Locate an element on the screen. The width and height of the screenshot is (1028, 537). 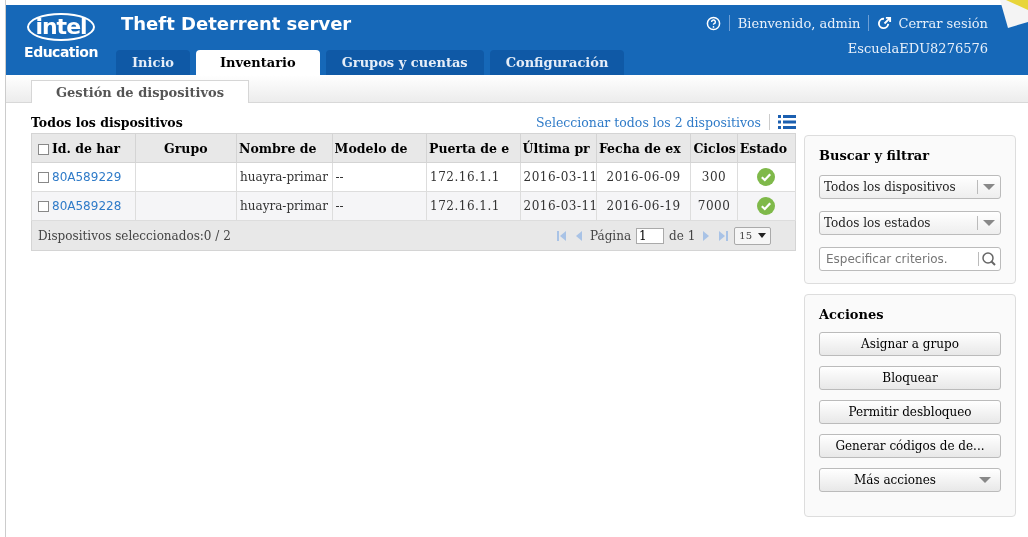
table-cell: 2016-06-19 is located at coordinates (643, 206).